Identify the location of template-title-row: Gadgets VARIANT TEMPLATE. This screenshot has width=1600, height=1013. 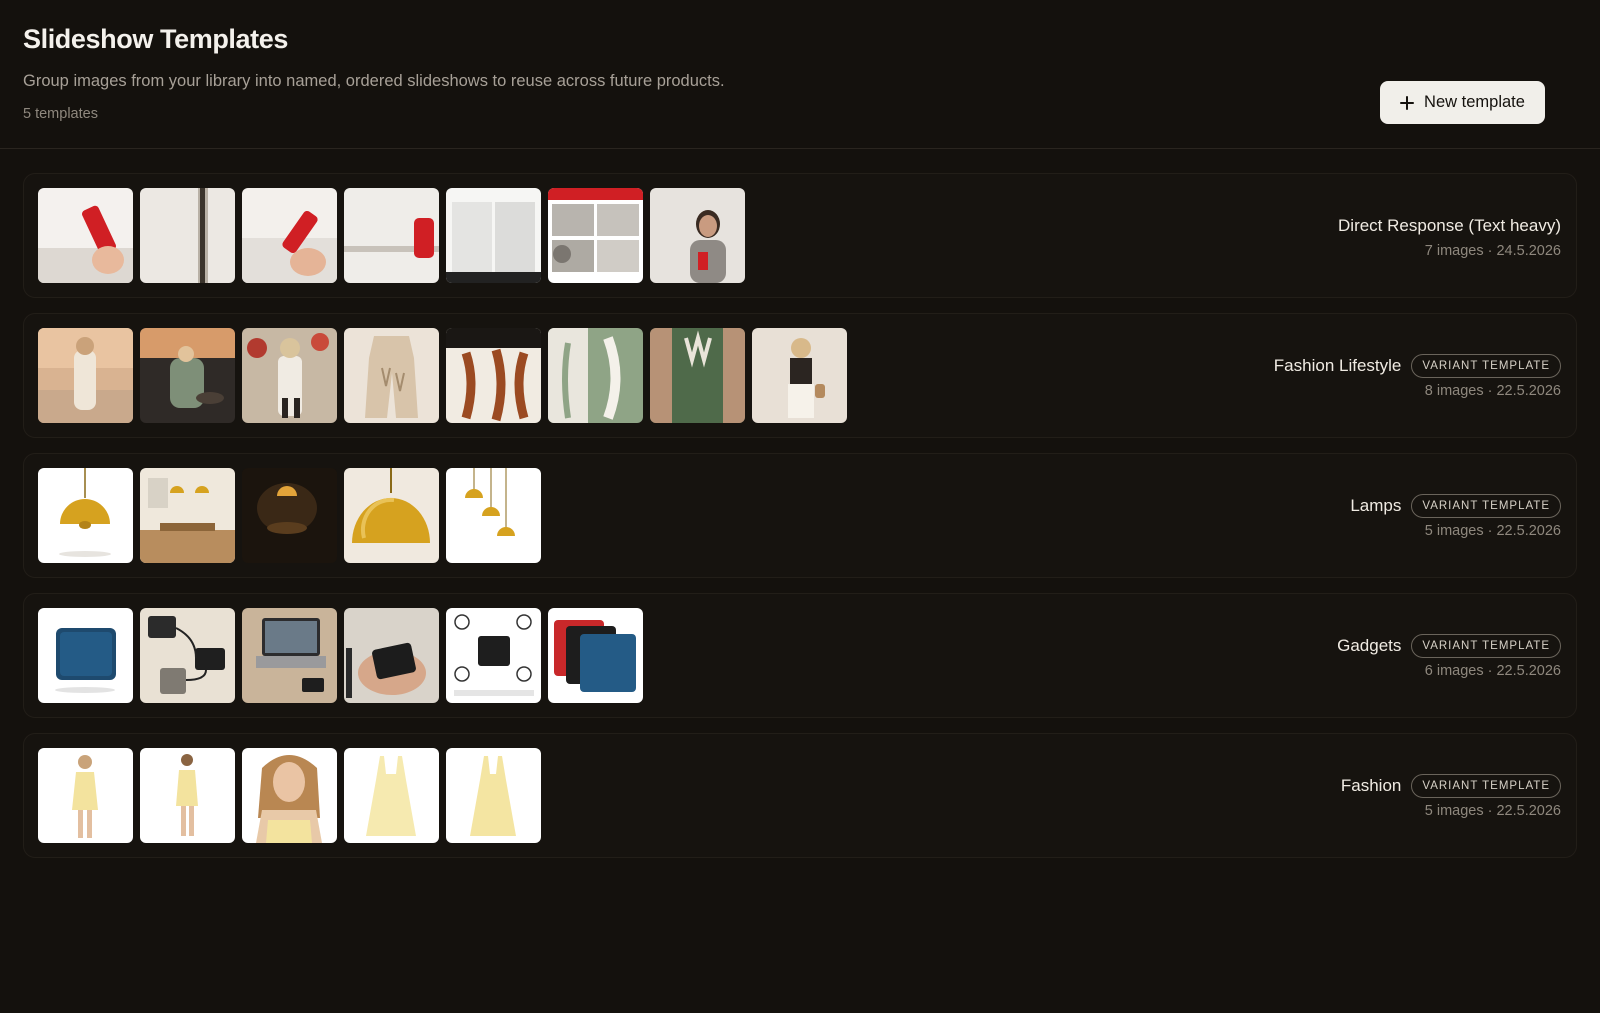
(1449, 646).